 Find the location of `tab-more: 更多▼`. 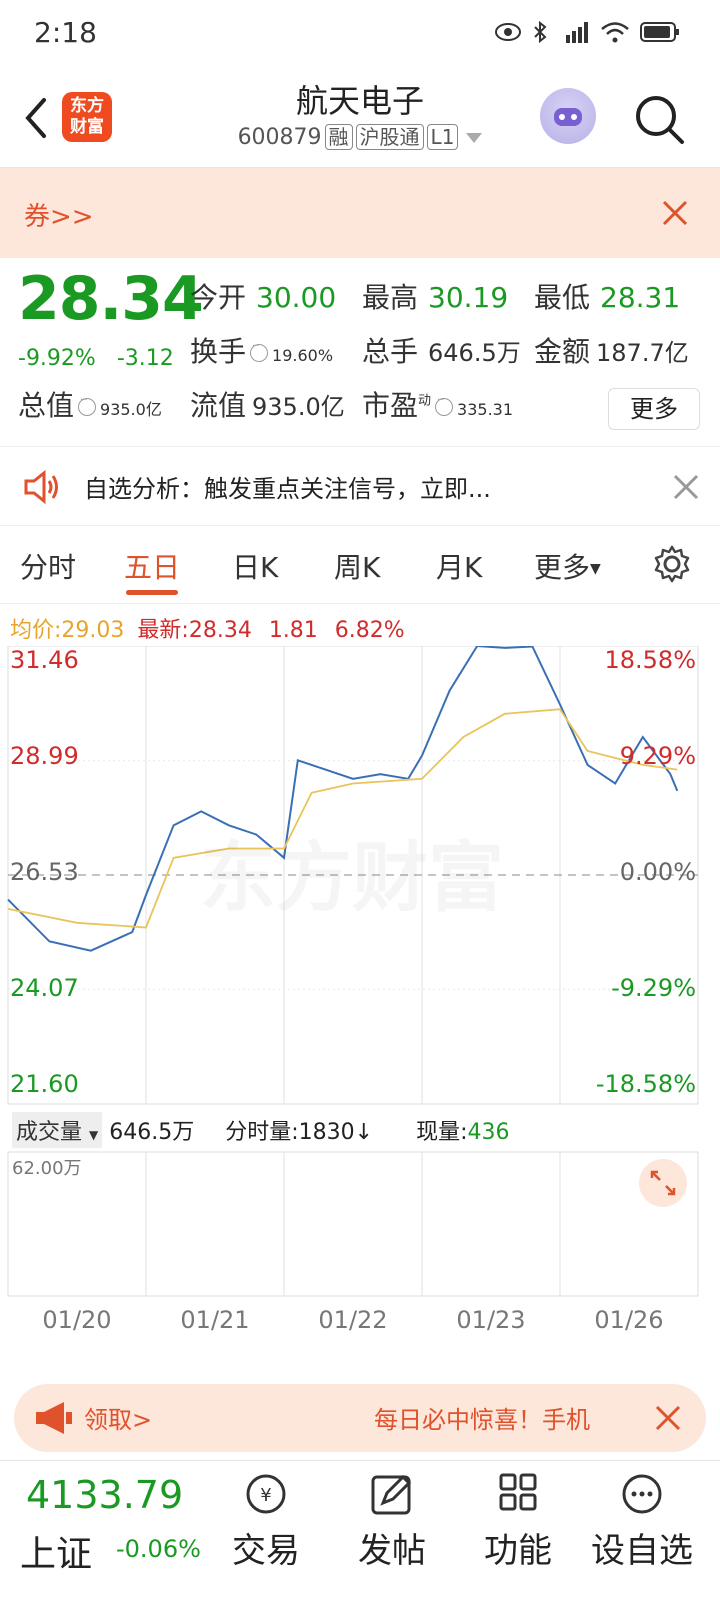

tab-more: 更多▼ is located at coordinates (567, 566).